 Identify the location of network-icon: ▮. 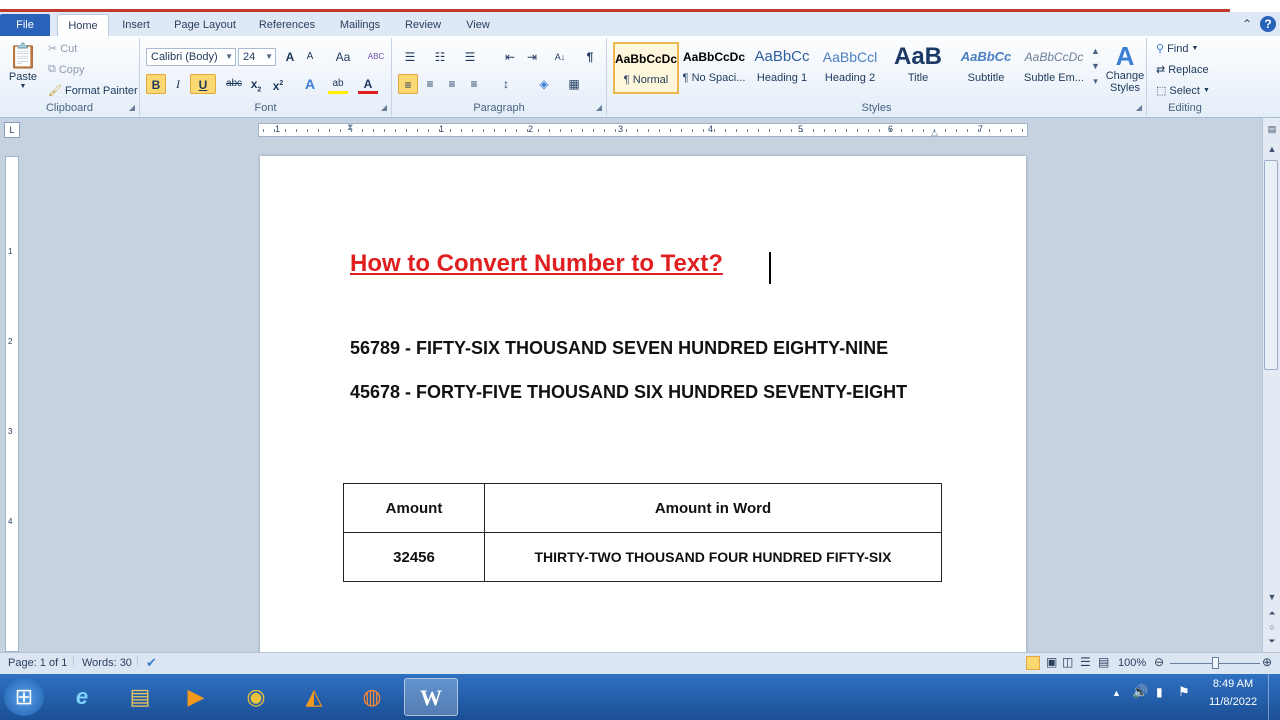
(1159, 692).